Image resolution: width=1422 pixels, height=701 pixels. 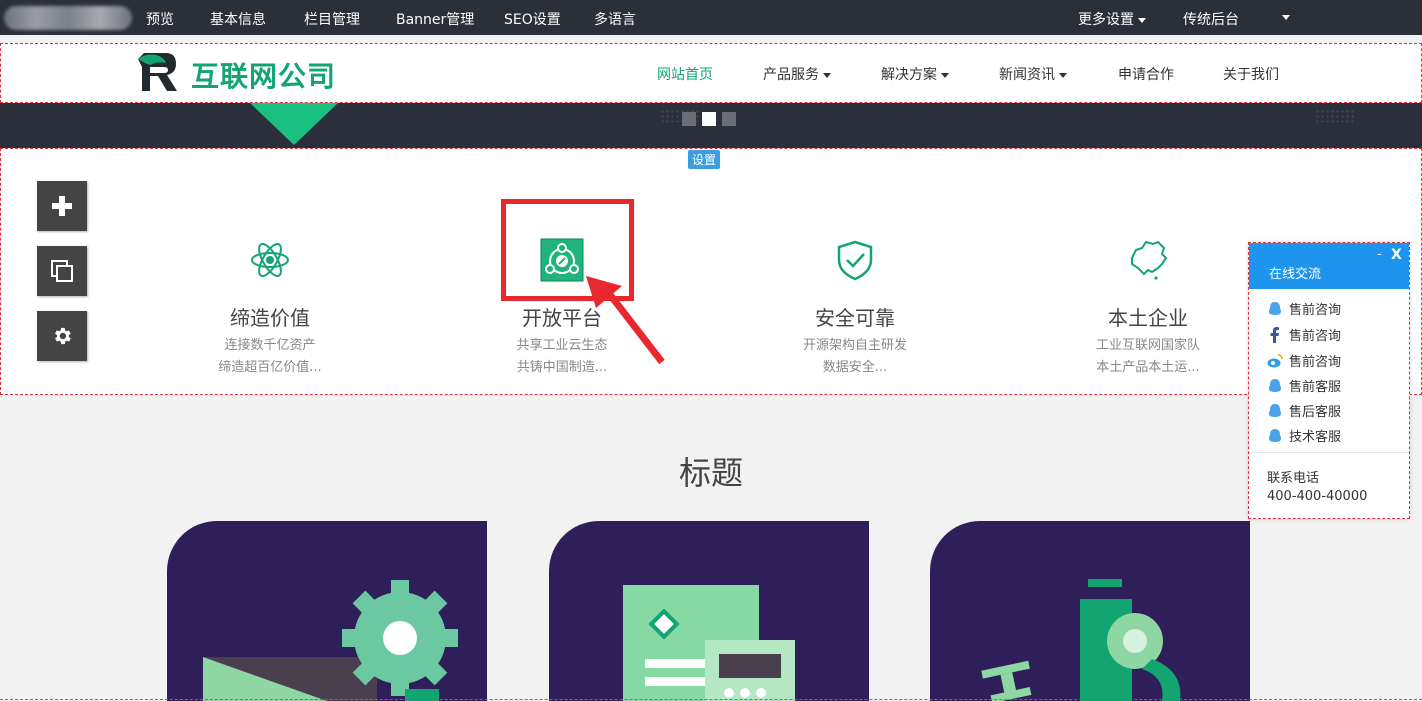 I want to click on nav-home: 网站首页, so click(x=685, y=74).